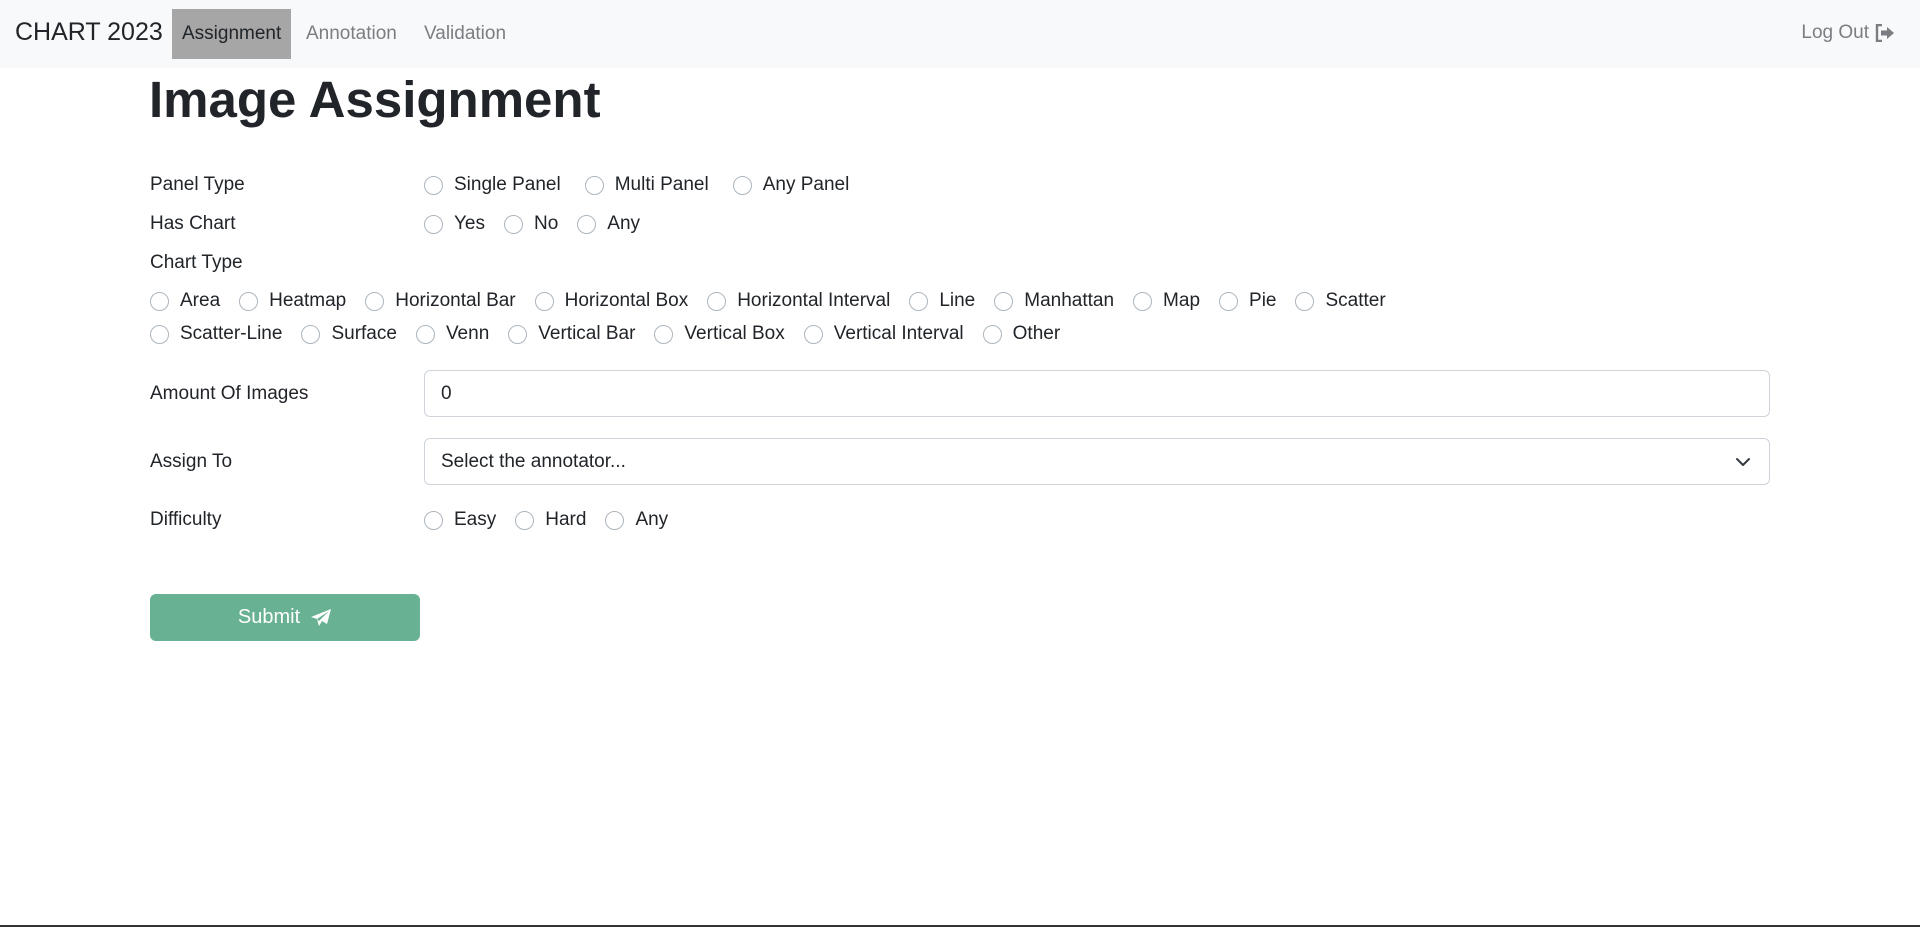 The width and height of the screenshot is (1920, 927). Describe the element at coordinates (646, 185) in the screenshot. I see `radio-multi-panel: Multi Panel` at that location.